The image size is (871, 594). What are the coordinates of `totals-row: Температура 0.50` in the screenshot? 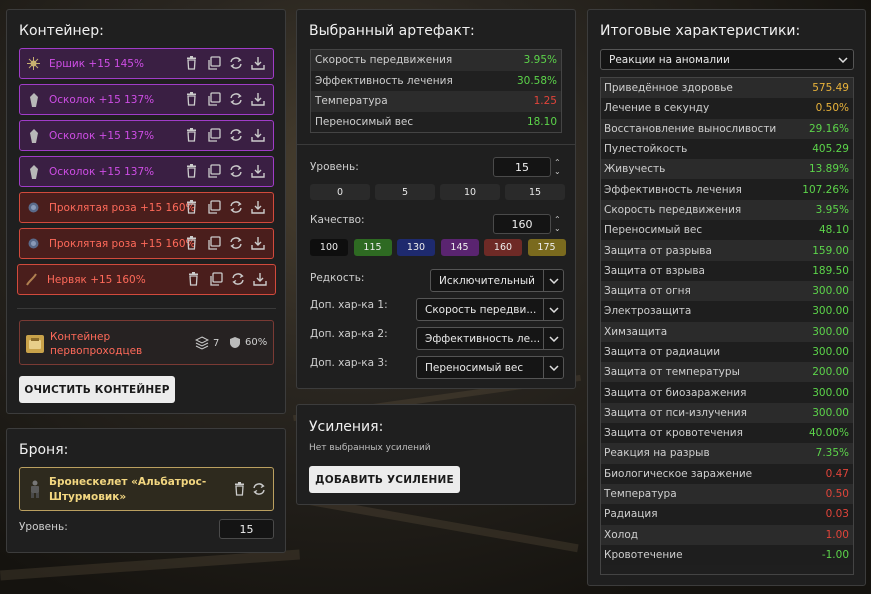 It's located at (727, 494).